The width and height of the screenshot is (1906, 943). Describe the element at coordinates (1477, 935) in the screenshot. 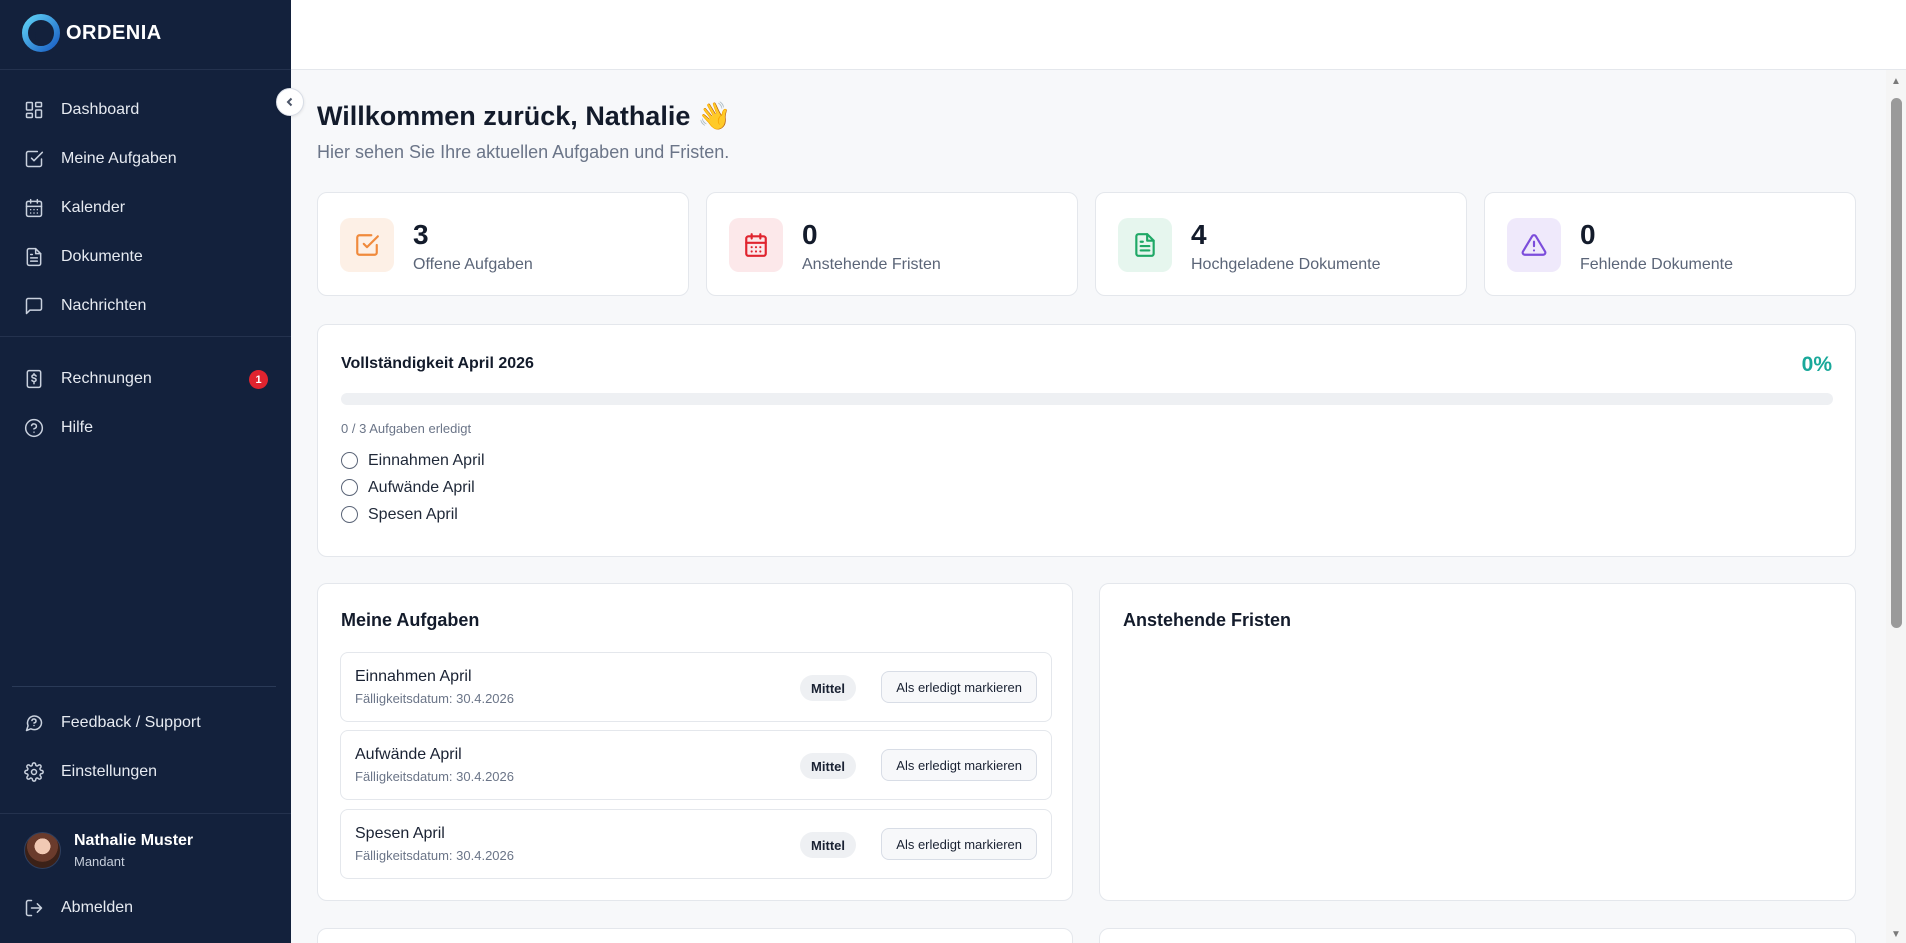

I see `next-card-right` at that location.